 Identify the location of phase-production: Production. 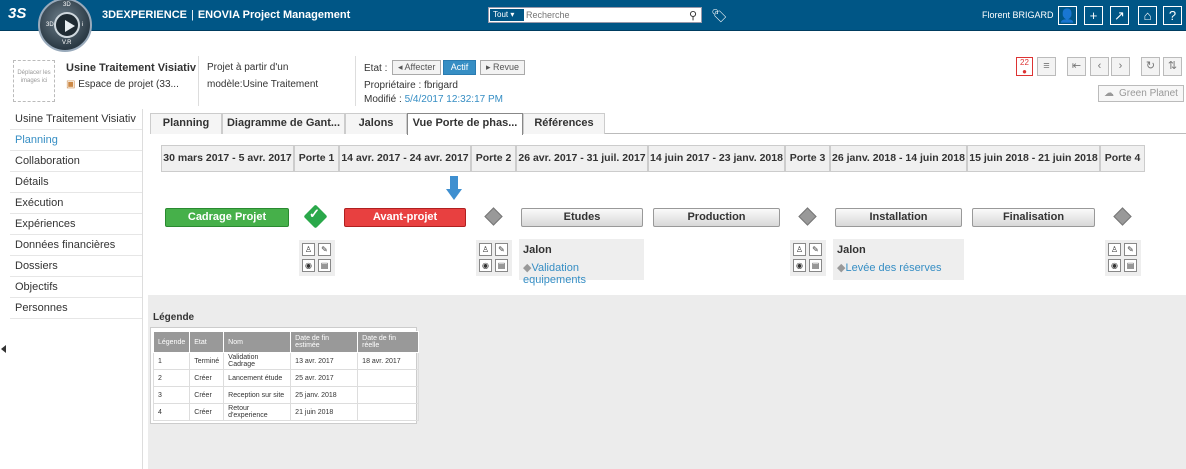
(716, 217).